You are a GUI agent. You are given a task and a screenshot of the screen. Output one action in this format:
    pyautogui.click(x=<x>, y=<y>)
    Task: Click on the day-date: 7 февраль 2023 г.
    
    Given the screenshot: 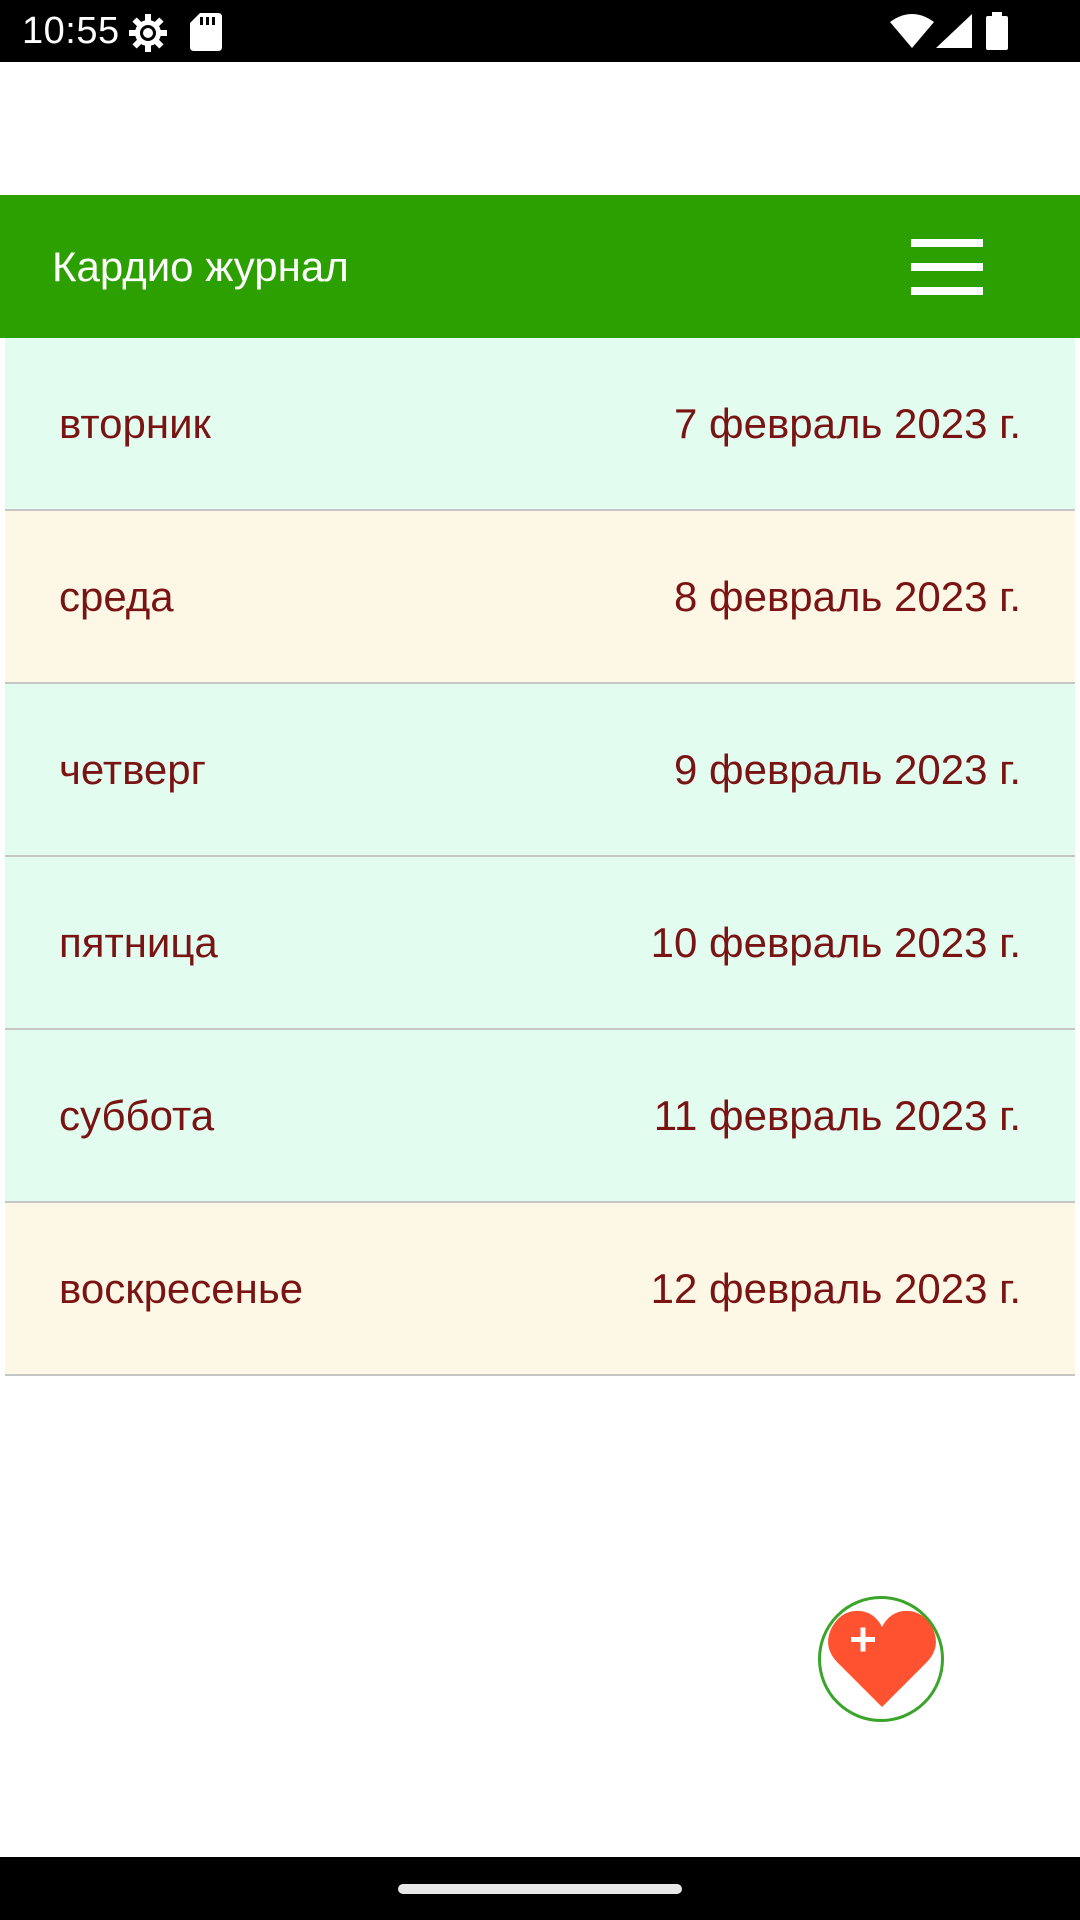 What is the action you would take?
    pyautogui.click(x=847, y=423)
    